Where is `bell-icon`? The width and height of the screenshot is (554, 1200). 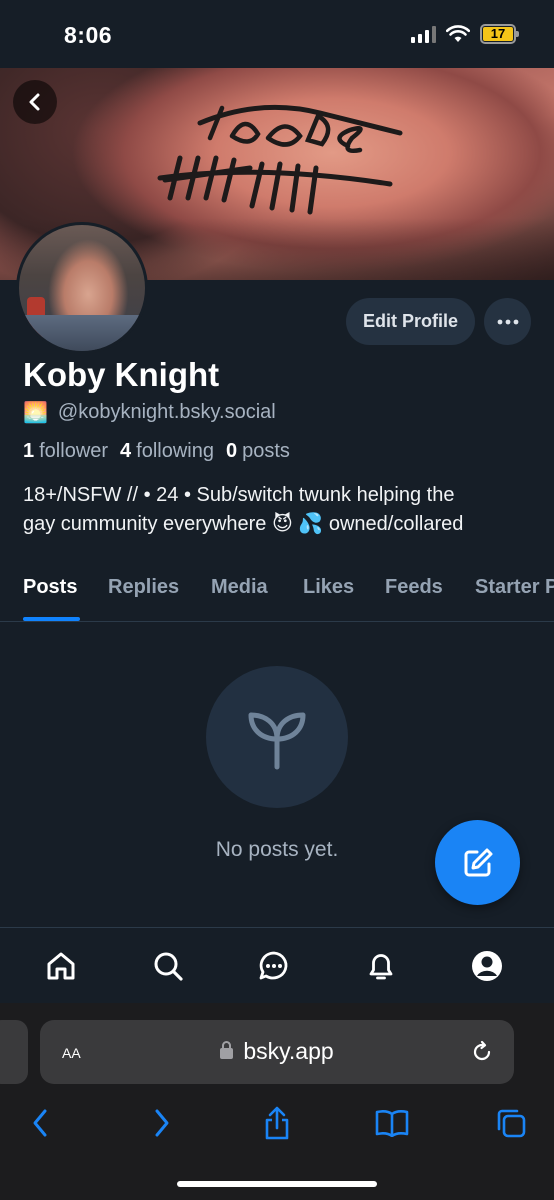 bell-icon is located at coordinates (381, 967).